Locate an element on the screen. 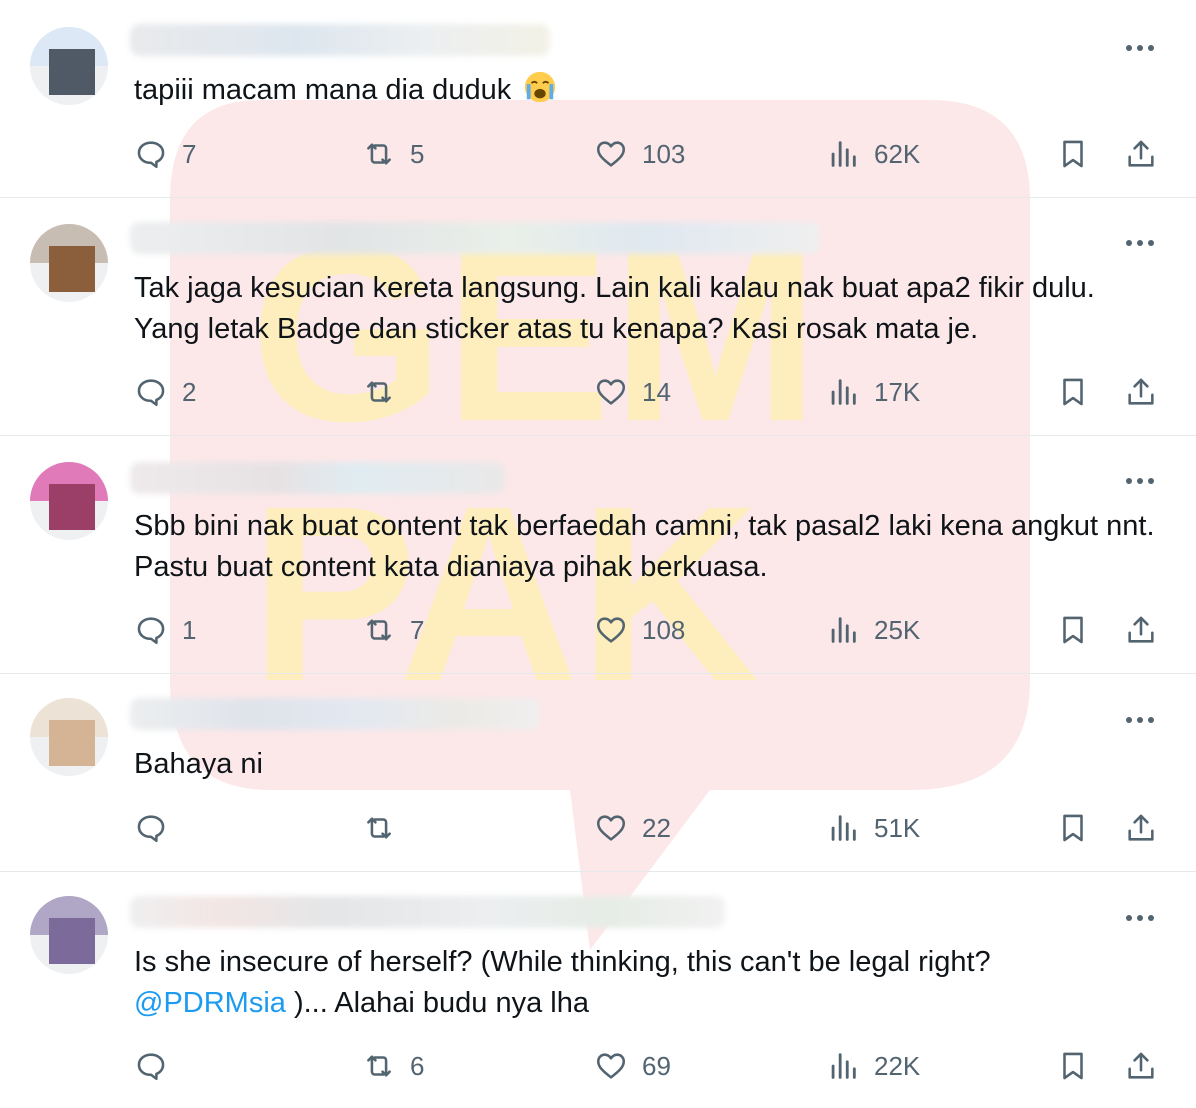 This screenshot has height=1108, width=1196. reply-button: 2 is located at coordinates (165, 392).